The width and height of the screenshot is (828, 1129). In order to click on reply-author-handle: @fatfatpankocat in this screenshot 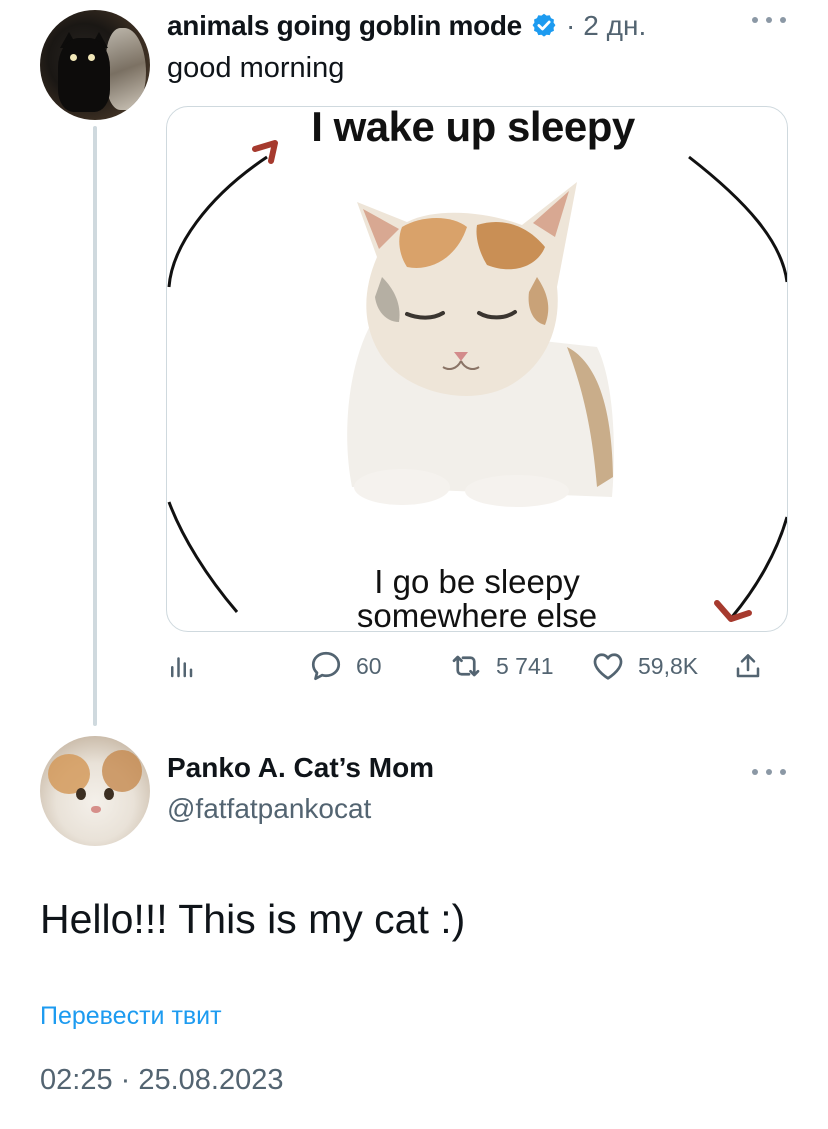, I will do `click(269, 809)`.